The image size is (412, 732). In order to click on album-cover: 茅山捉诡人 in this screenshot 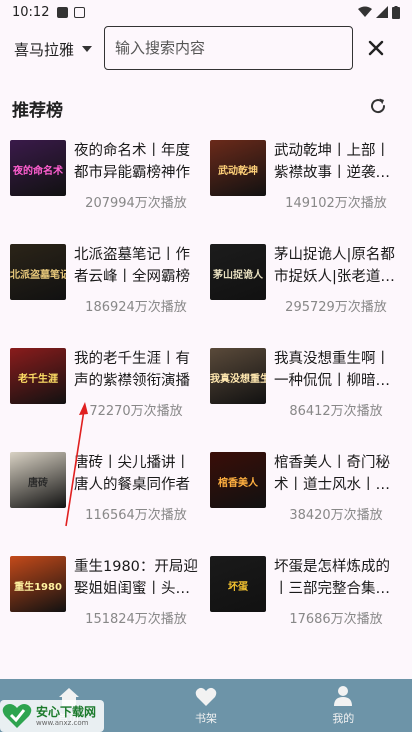, I will do `click(238, 272)`.